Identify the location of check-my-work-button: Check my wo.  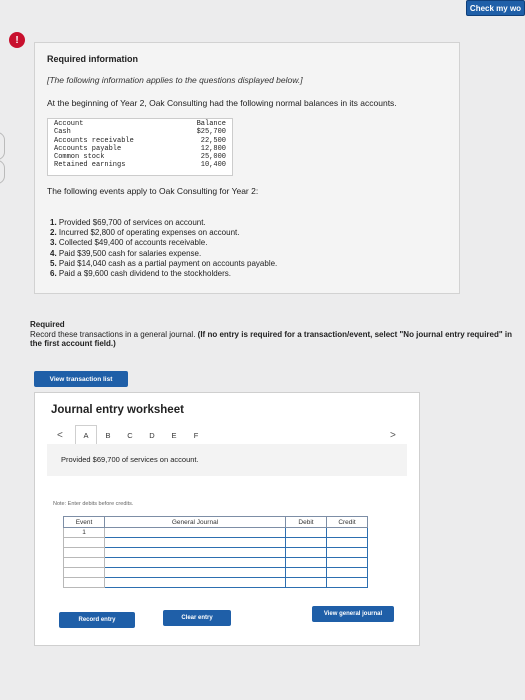
(495, 8).